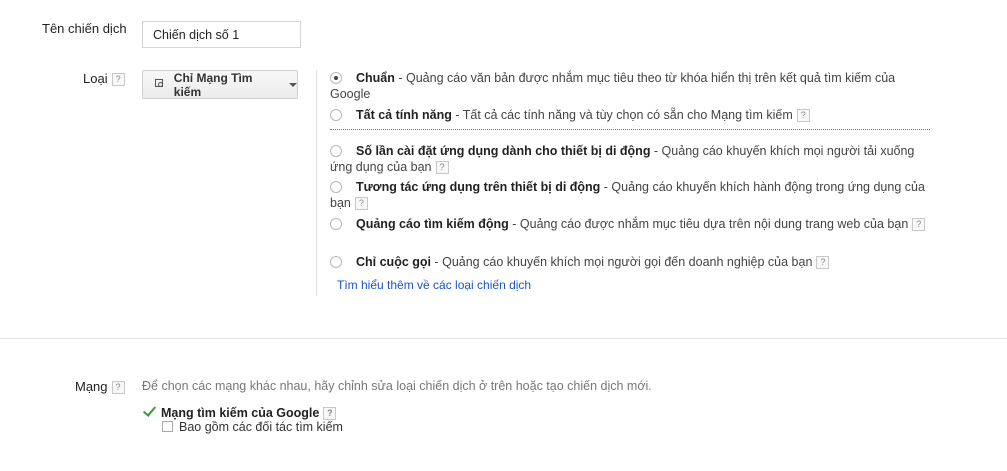 The image size is (1007, 471). Describe the element at coordinates (261, 427) in the screenshot. I see `search-partners-label: Bao gồm các đối tác tìm kiếm` at that location.